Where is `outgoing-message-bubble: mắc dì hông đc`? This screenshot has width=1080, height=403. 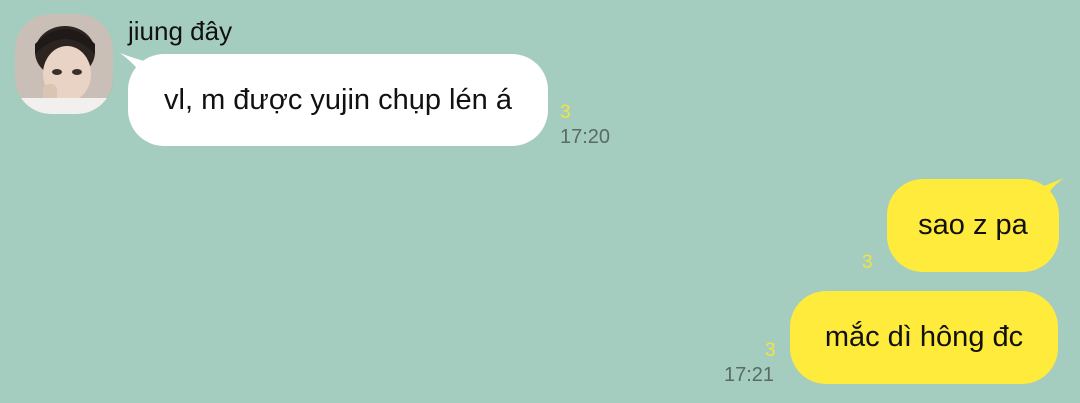
outgoing-message-bubble: mắc dì hông đc is located at coordinates (924, 337).